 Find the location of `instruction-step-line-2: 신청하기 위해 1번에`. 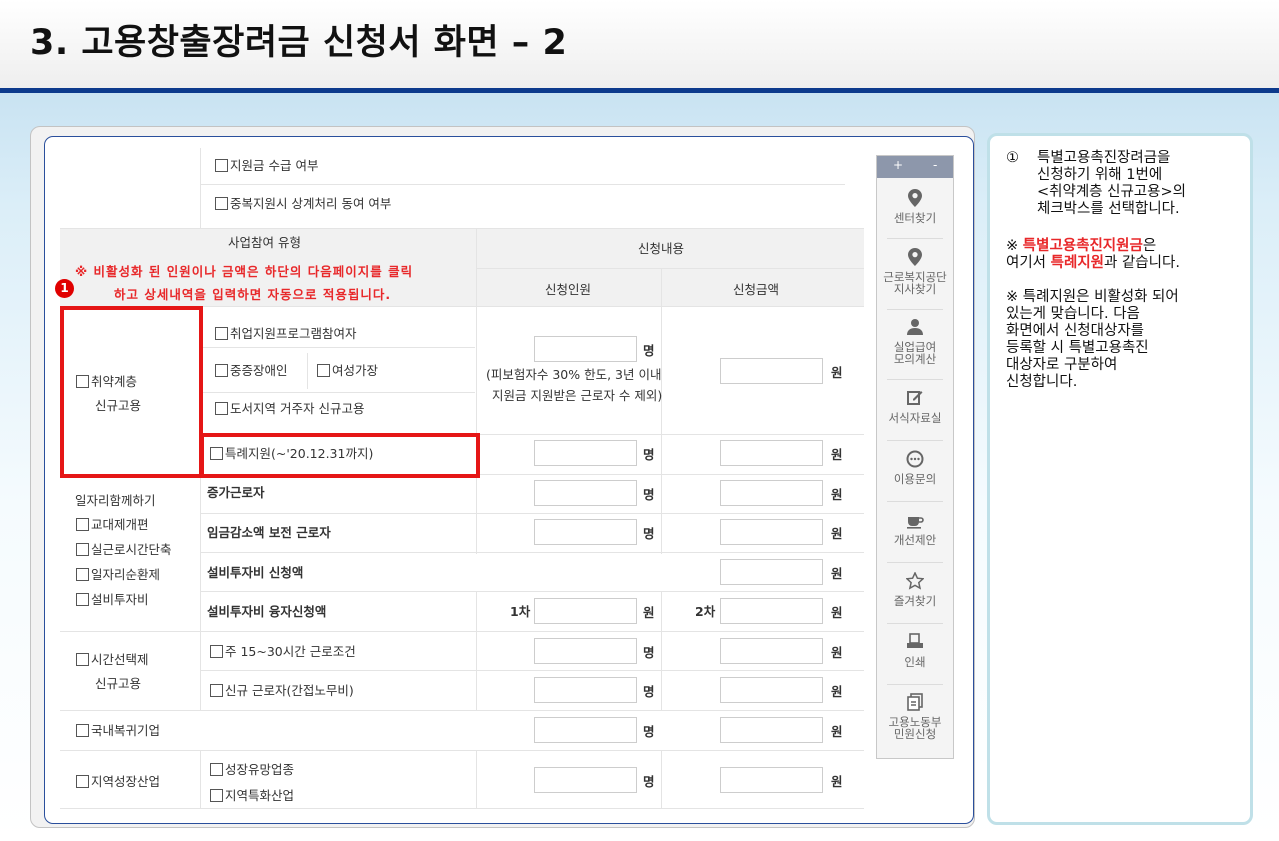

instruction-step-line-2: 신청하기 위해 1번에 is located at coordinates (1100, 175).